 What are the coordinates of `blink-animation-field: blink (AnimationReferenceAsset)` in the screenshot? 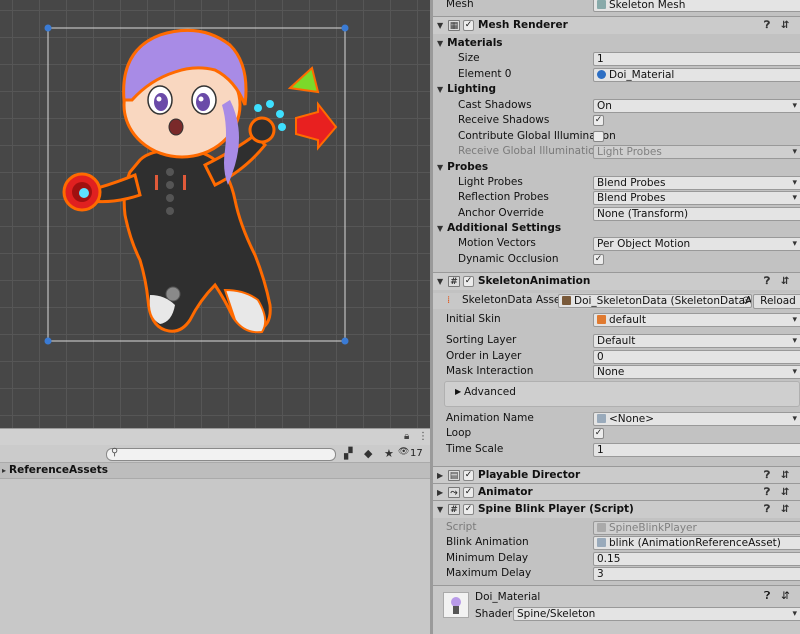 It's located at (696, 543).